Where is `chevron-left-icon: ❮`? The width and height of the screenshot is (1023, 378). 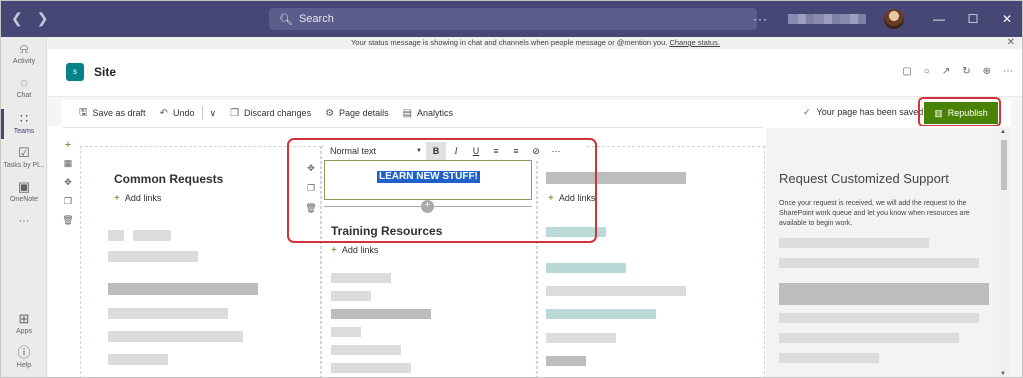 chevron-left-icon: ❮ is located at coordinates (17, 18).